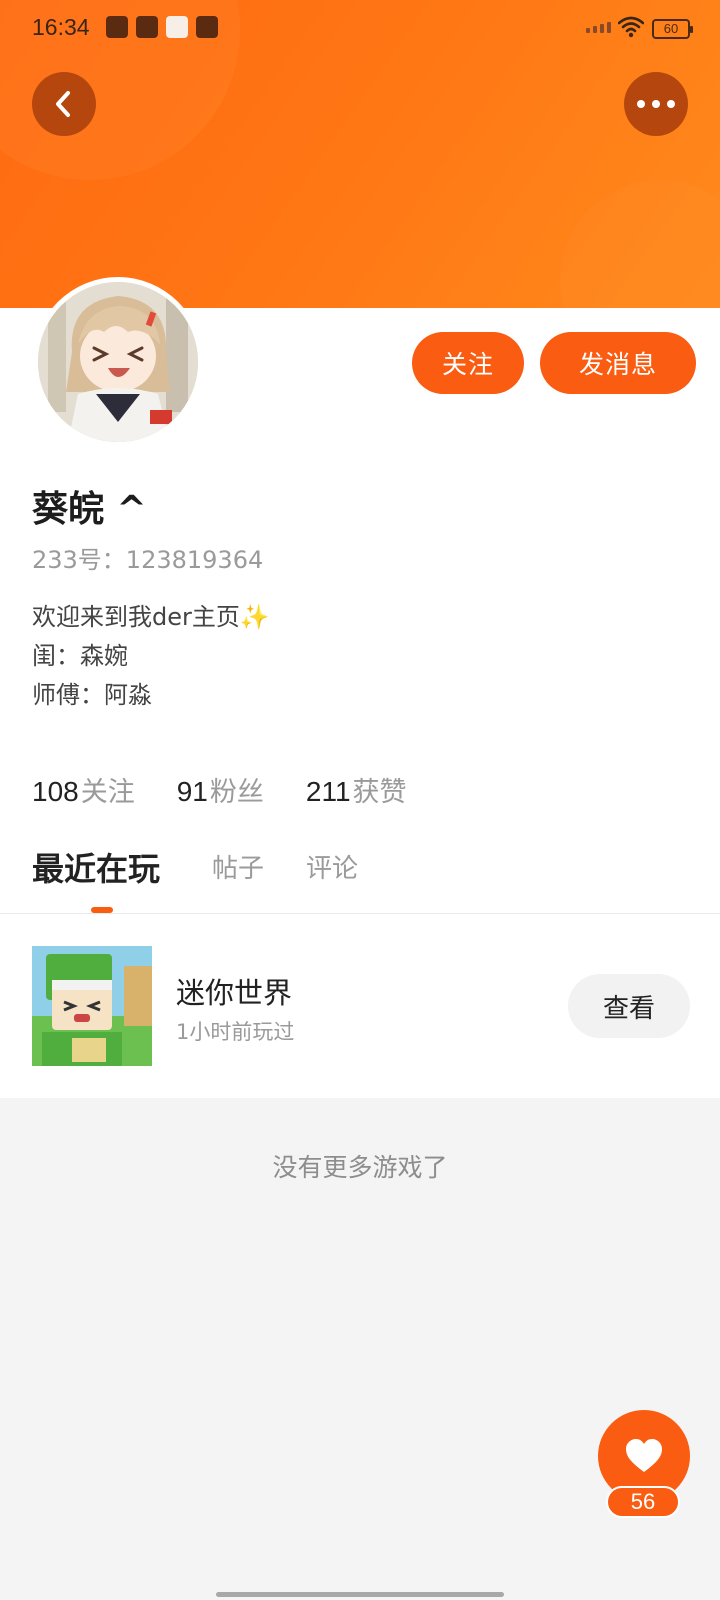 This screenshot has height=1600, width=720. Describe the element at coordinates (92, 695) in the screenshot. I see `bio-line: 师傅：阿淼` at that location.